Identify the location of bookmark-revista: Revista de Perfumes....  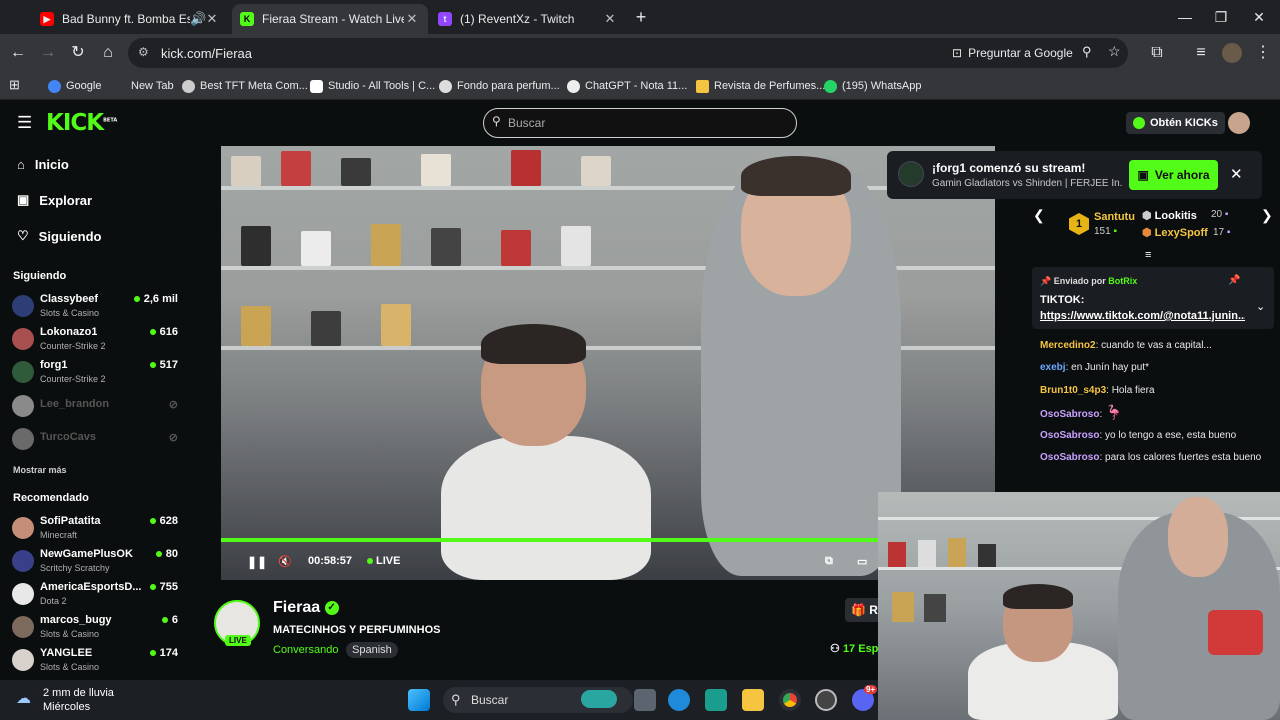
(760, 86).